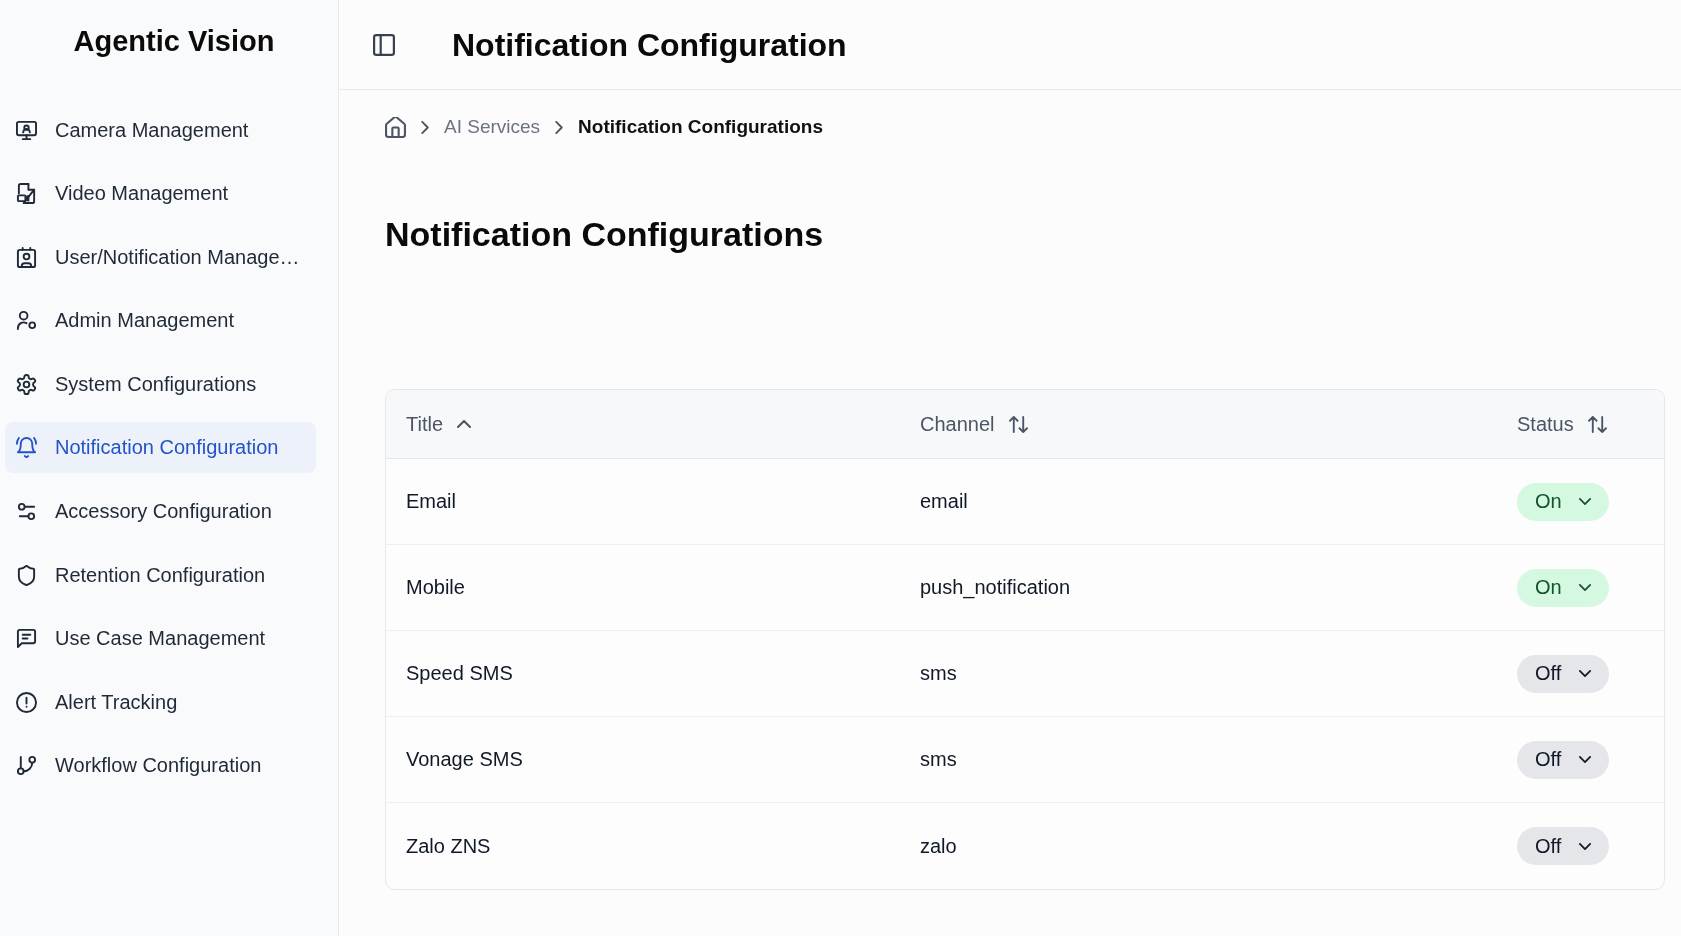  What do you see at coordinates (26, 130) in the screenshot?
I see `monitor-user-icon` at bounding box center [26, 130].